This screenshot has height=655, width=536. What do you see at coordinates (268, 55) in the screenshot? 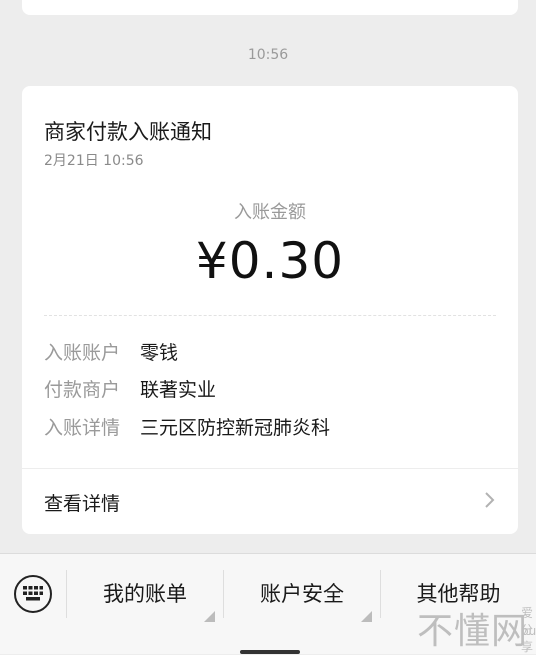
I see `message-timestamp: 10:56` at bounding box center [268, 55].